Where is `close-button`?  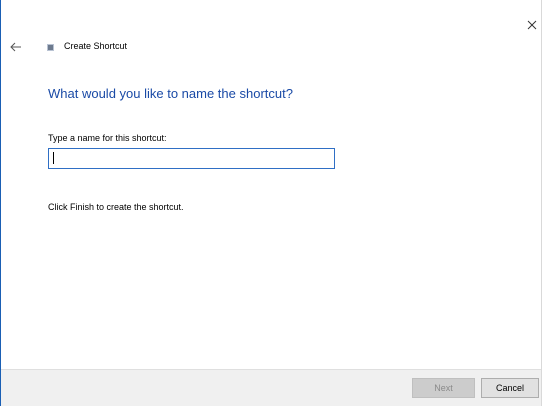 close-button is located at coordinates (532, 25).